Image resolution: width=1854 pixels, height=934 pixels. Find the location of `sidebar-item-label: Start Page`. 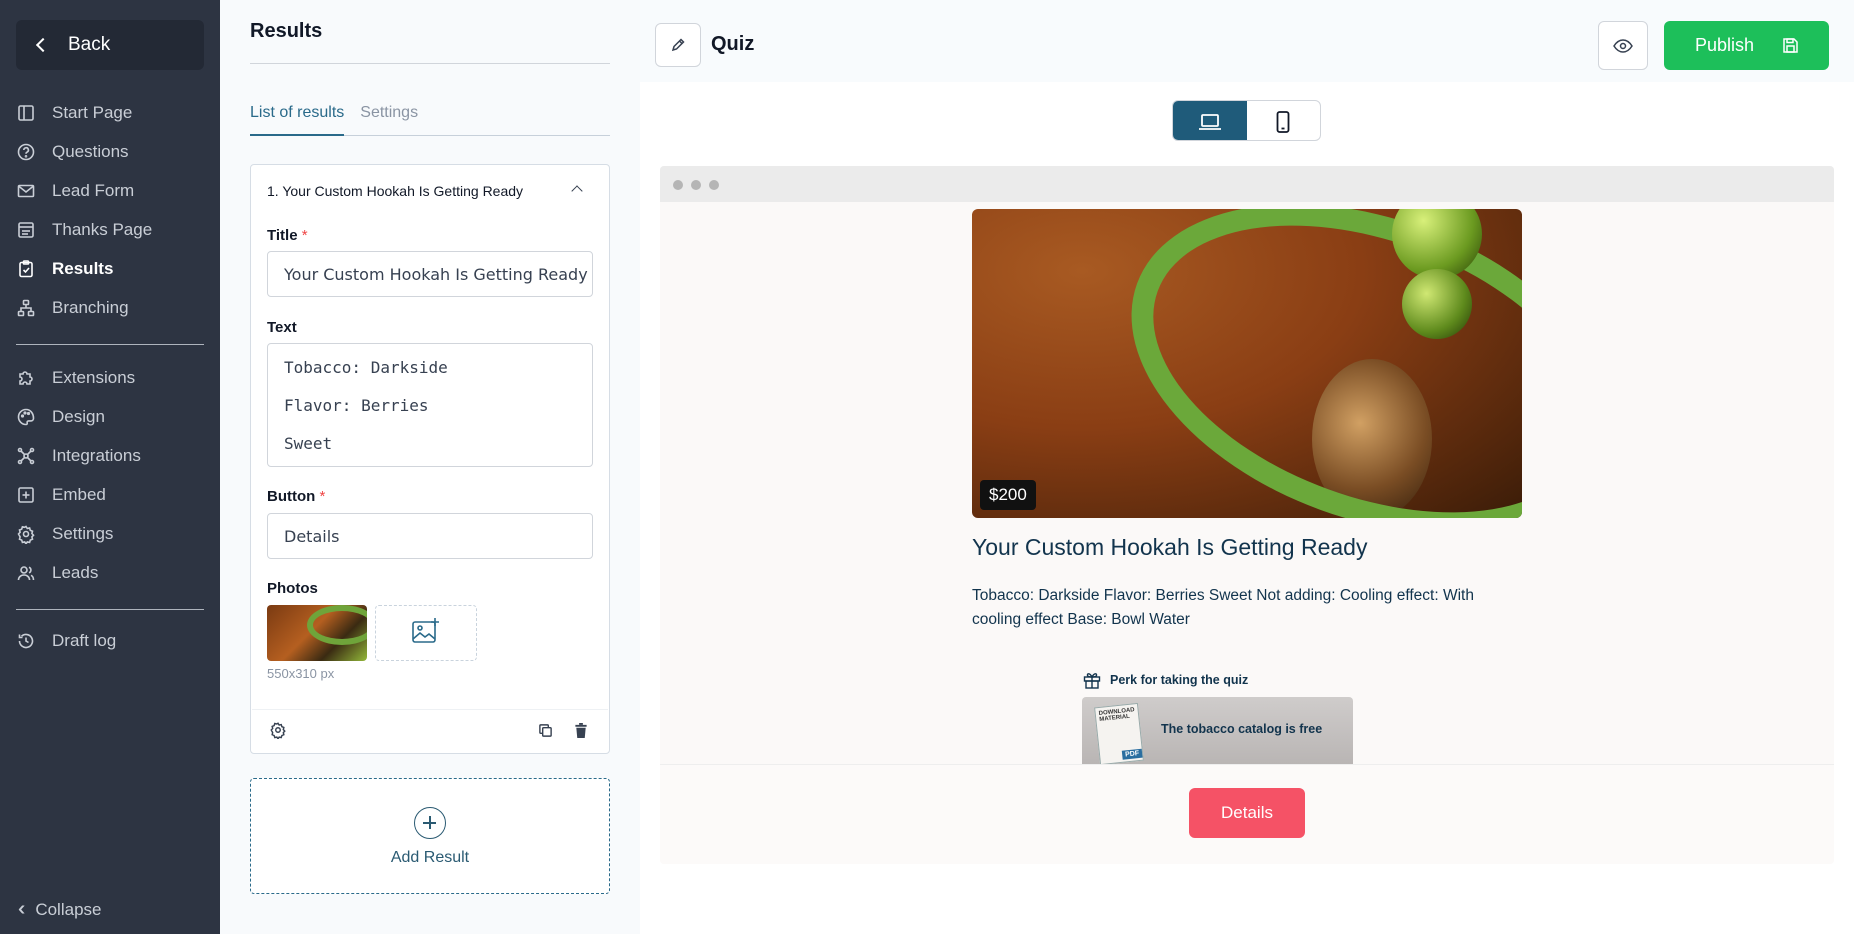

sidebar-item-label: Start Page is located at coordinates (92, 112).